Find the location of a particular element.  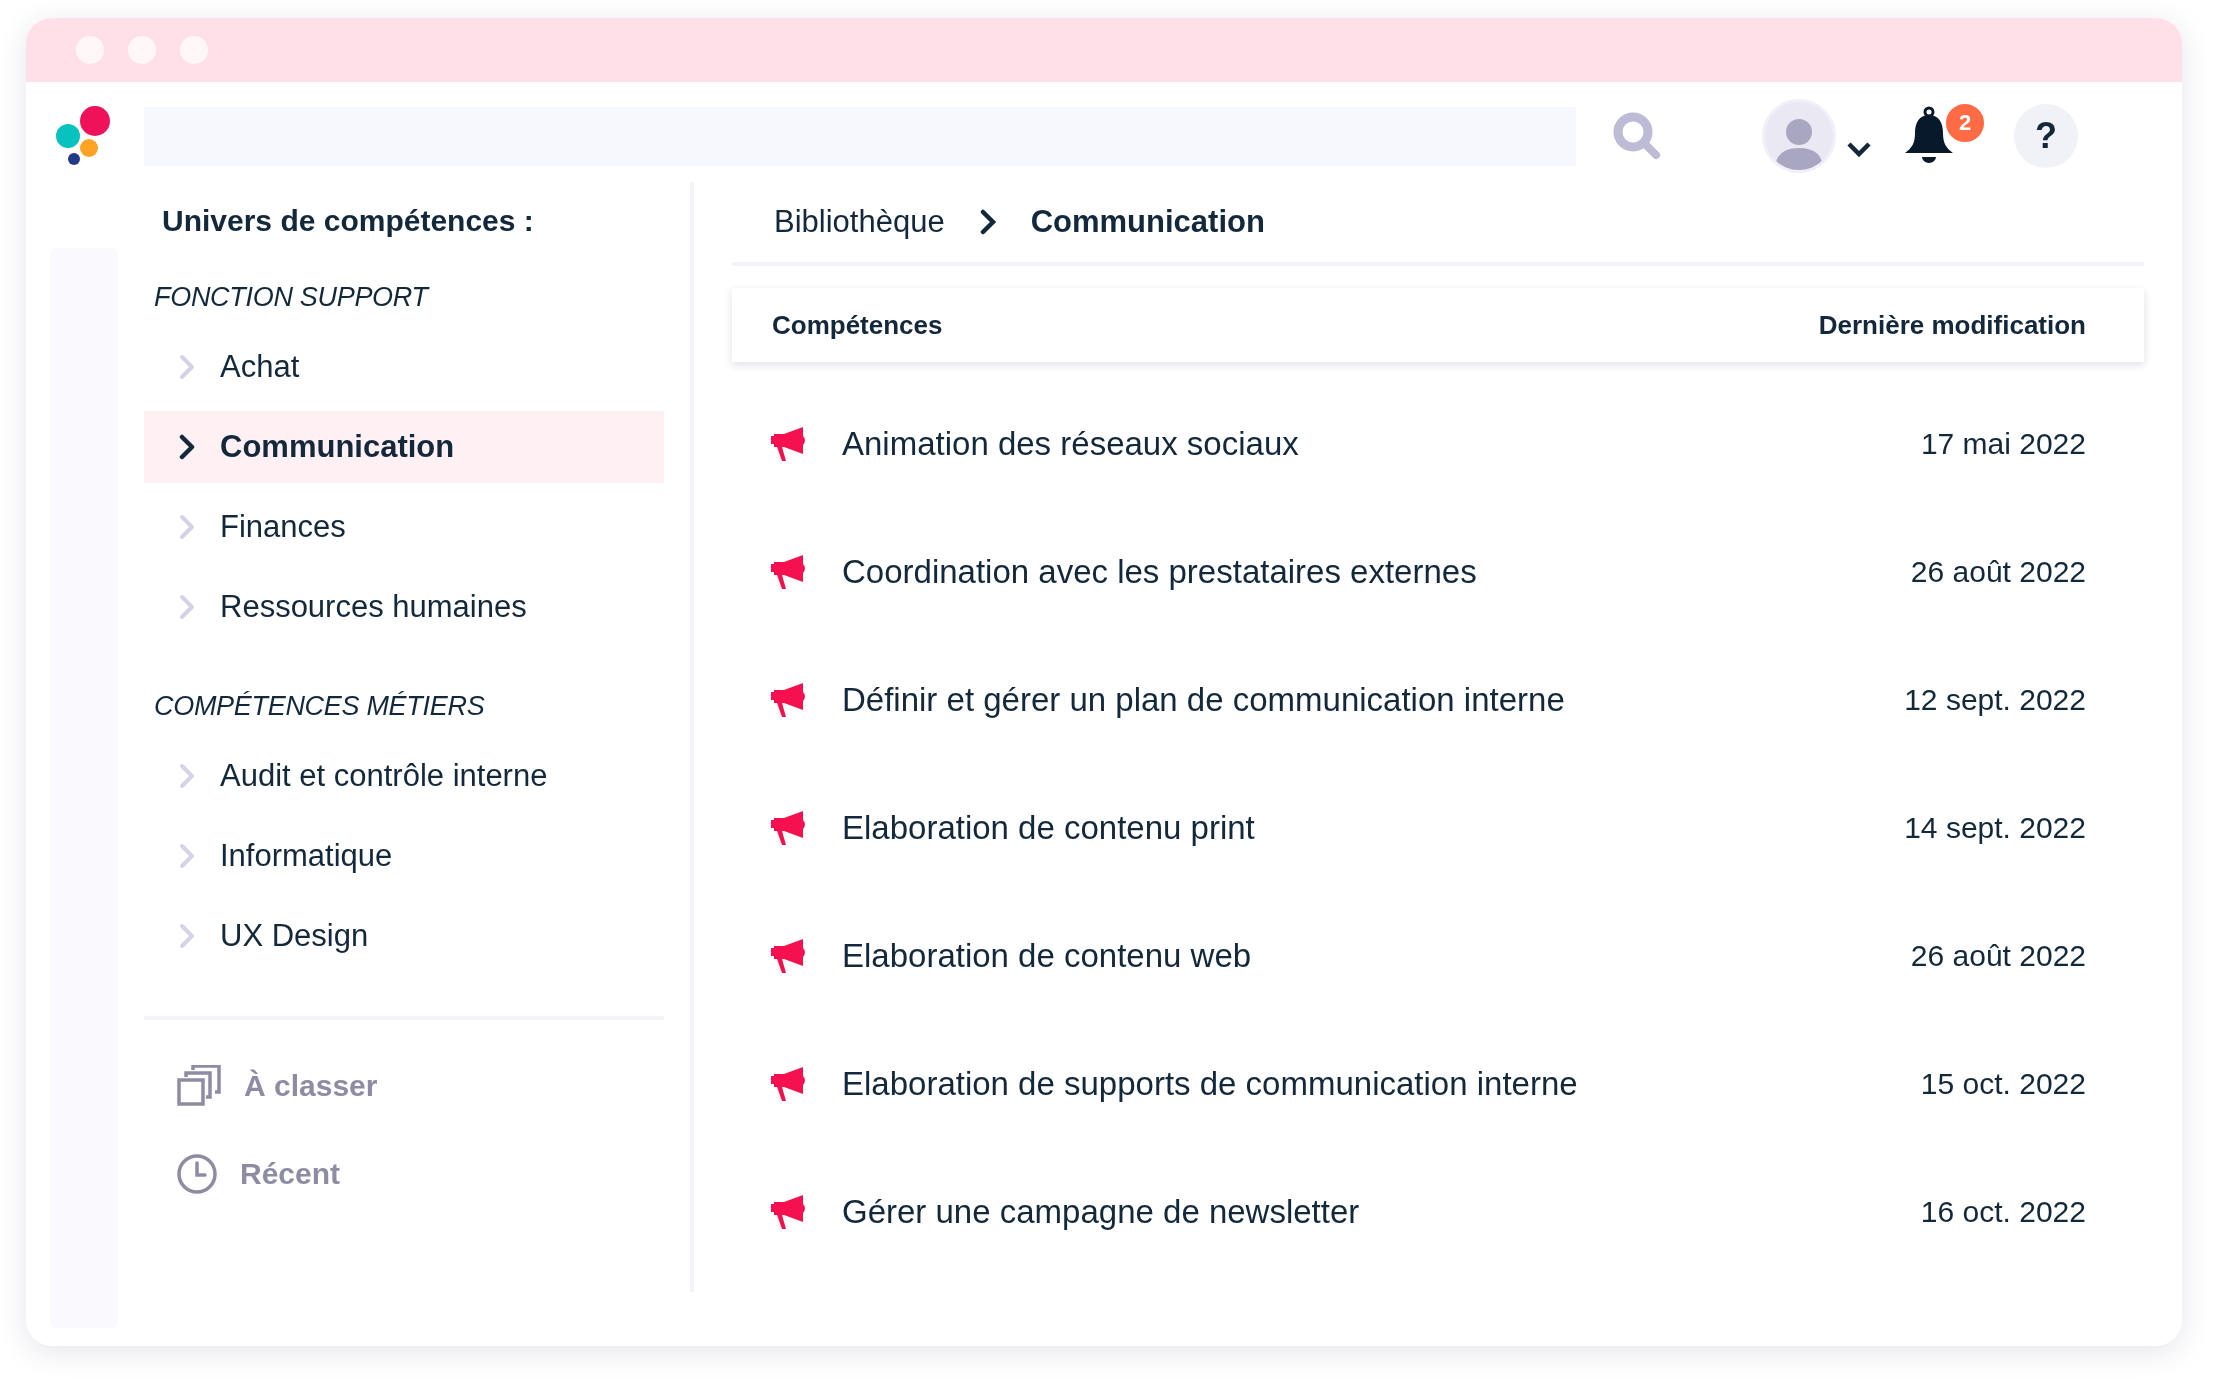

skill-name: Elaboration de supports de communication interne is located at coordinates (1381, 1084).